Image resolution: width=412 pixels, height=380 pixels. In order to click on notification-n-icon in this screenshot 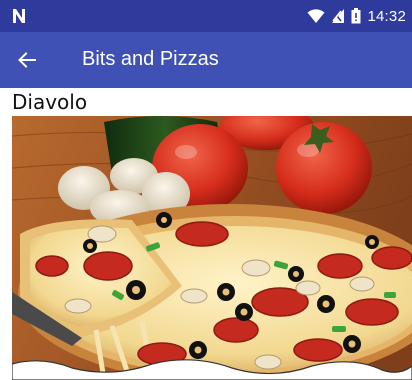, I will do `click(19, 16)`.